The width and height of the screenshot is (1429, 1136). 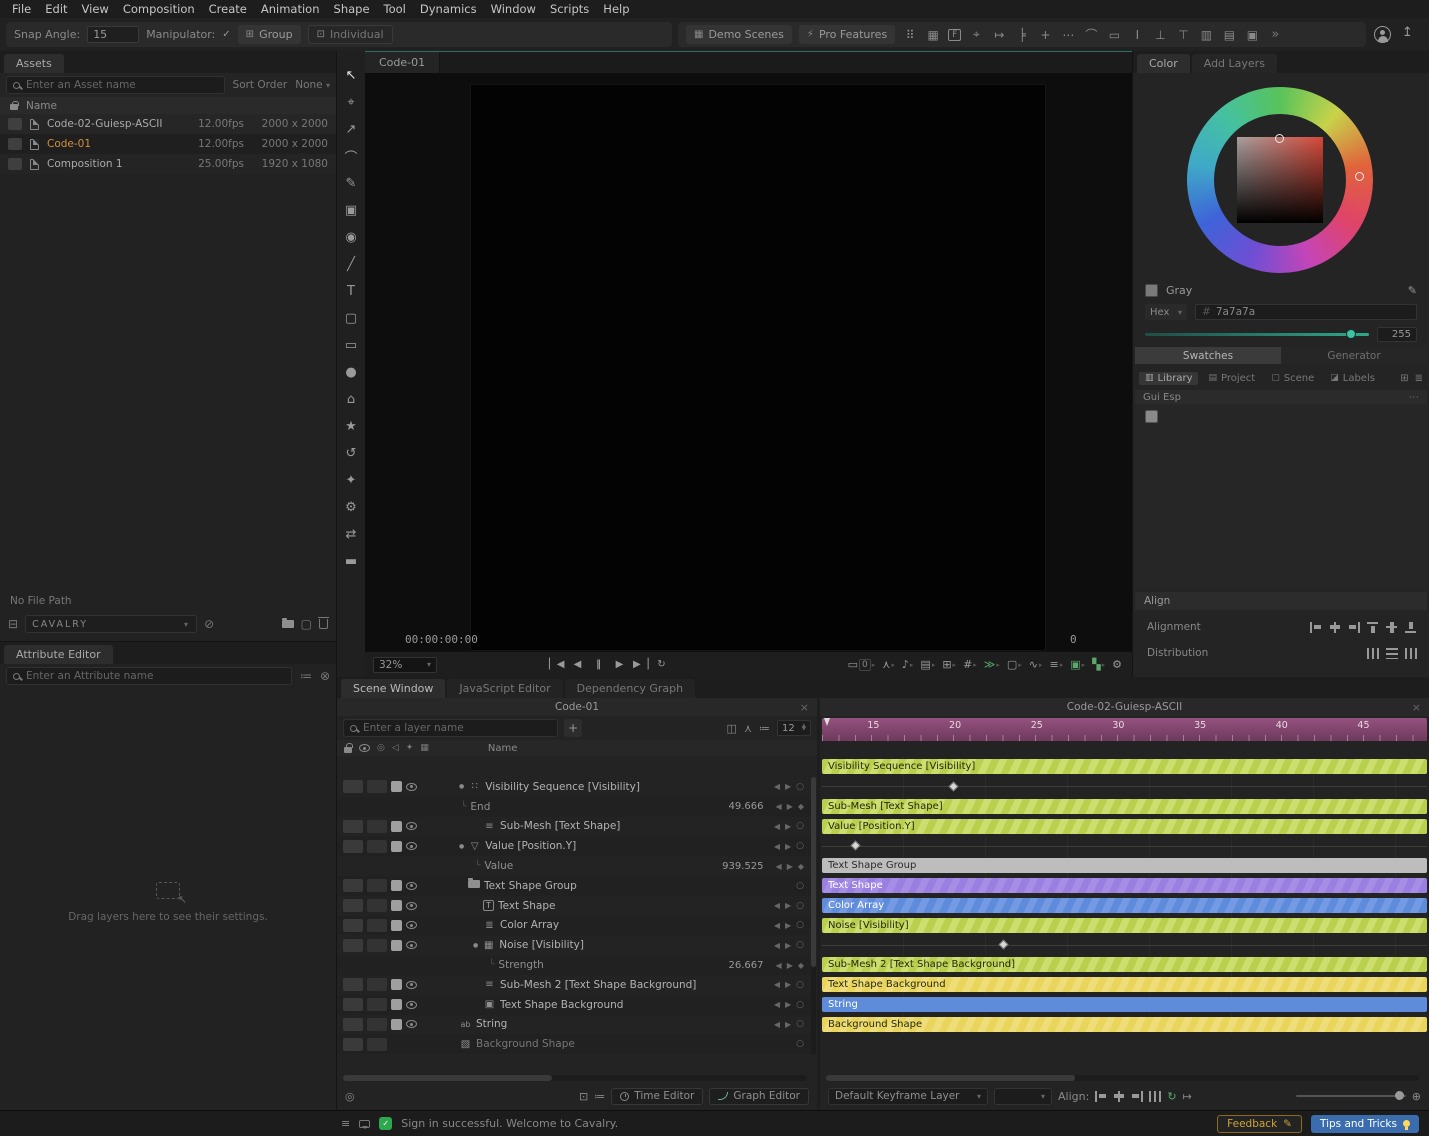 What do you see at coordinates (1354, 627) in the screenshot?
I see `align-right-icon` at bounding box center [1354, 627].